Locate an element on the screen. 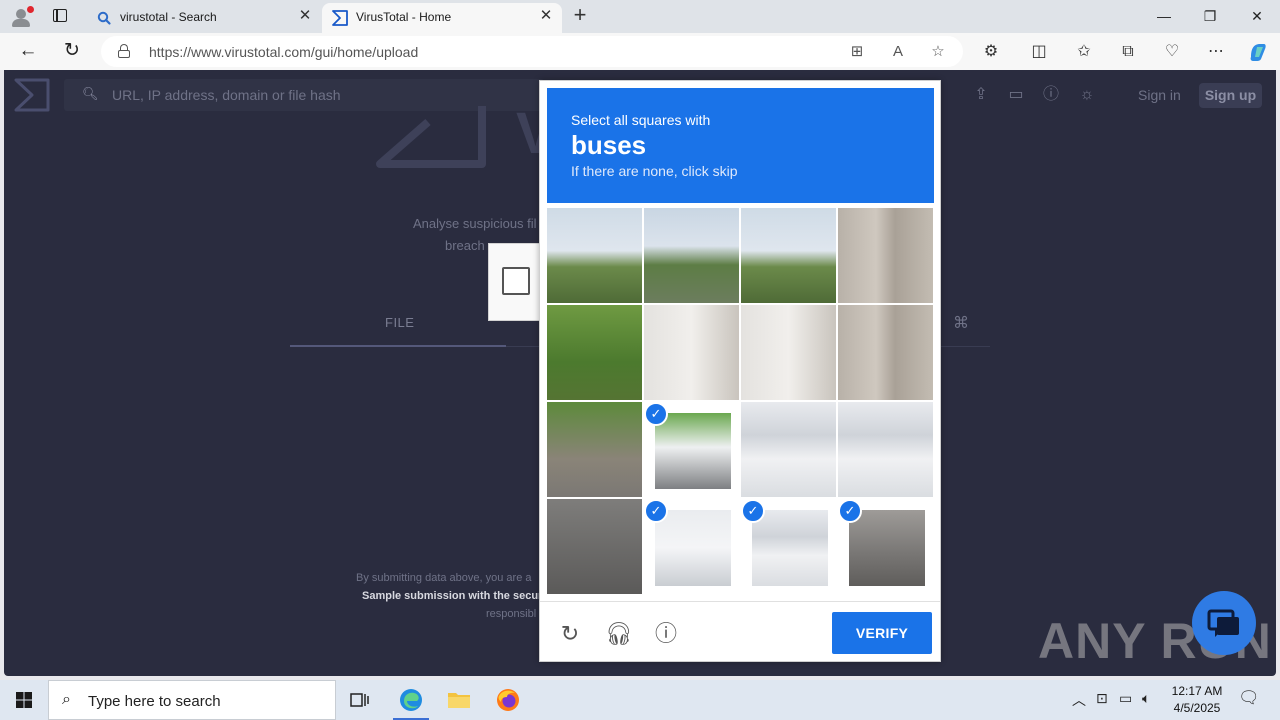 This screenshot has height=720, width=1280. vt-description-line2: breach is located at coordinates (465, 245).